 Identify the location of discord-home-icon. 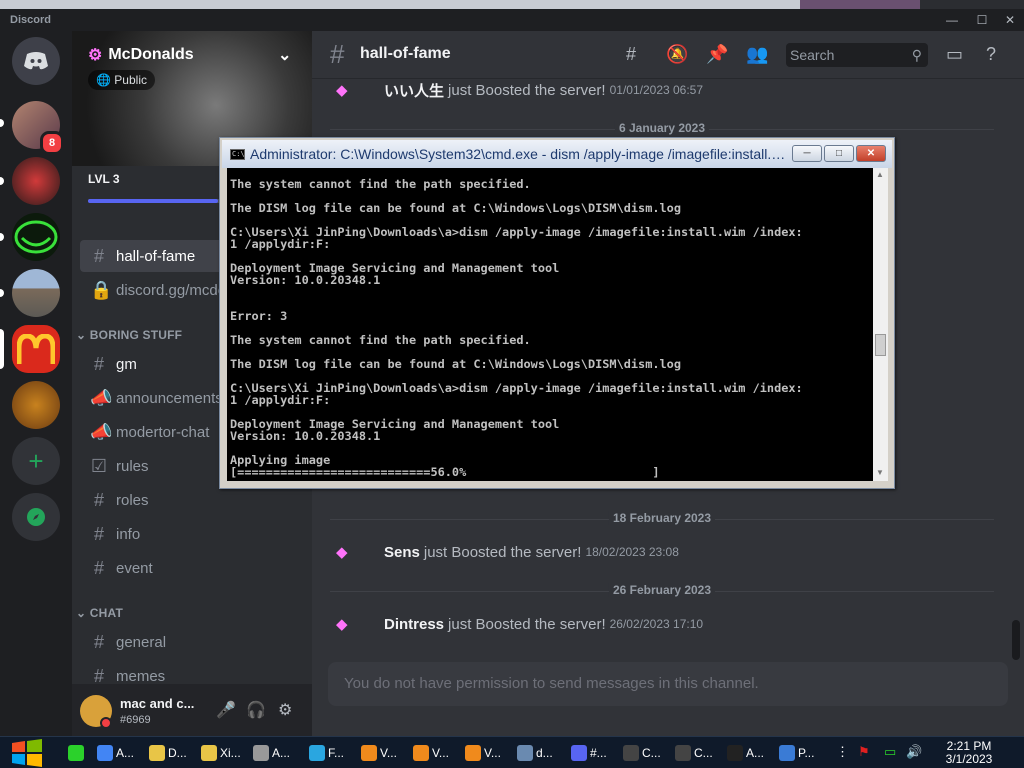
(36, 61).